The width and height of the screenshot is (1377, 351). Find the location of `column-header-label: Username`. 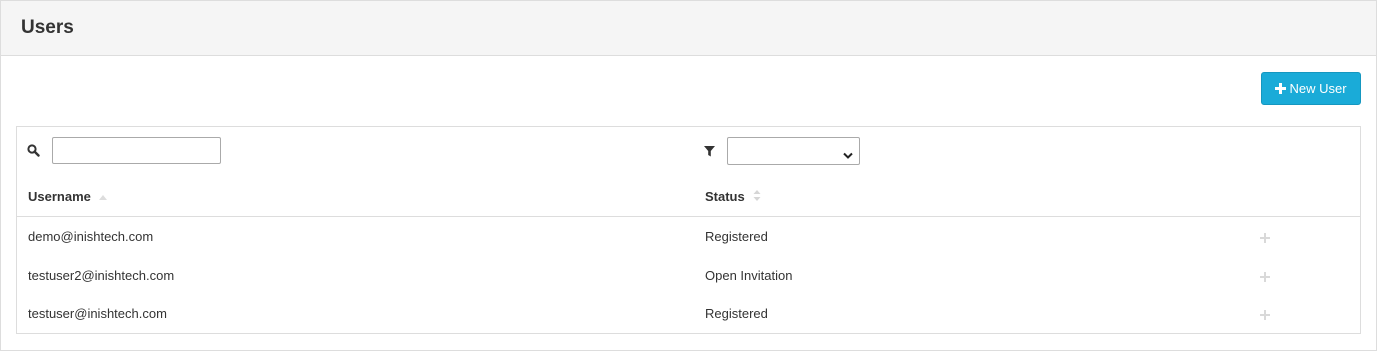

column-header-label: Username is located at coordinates (59, 196).